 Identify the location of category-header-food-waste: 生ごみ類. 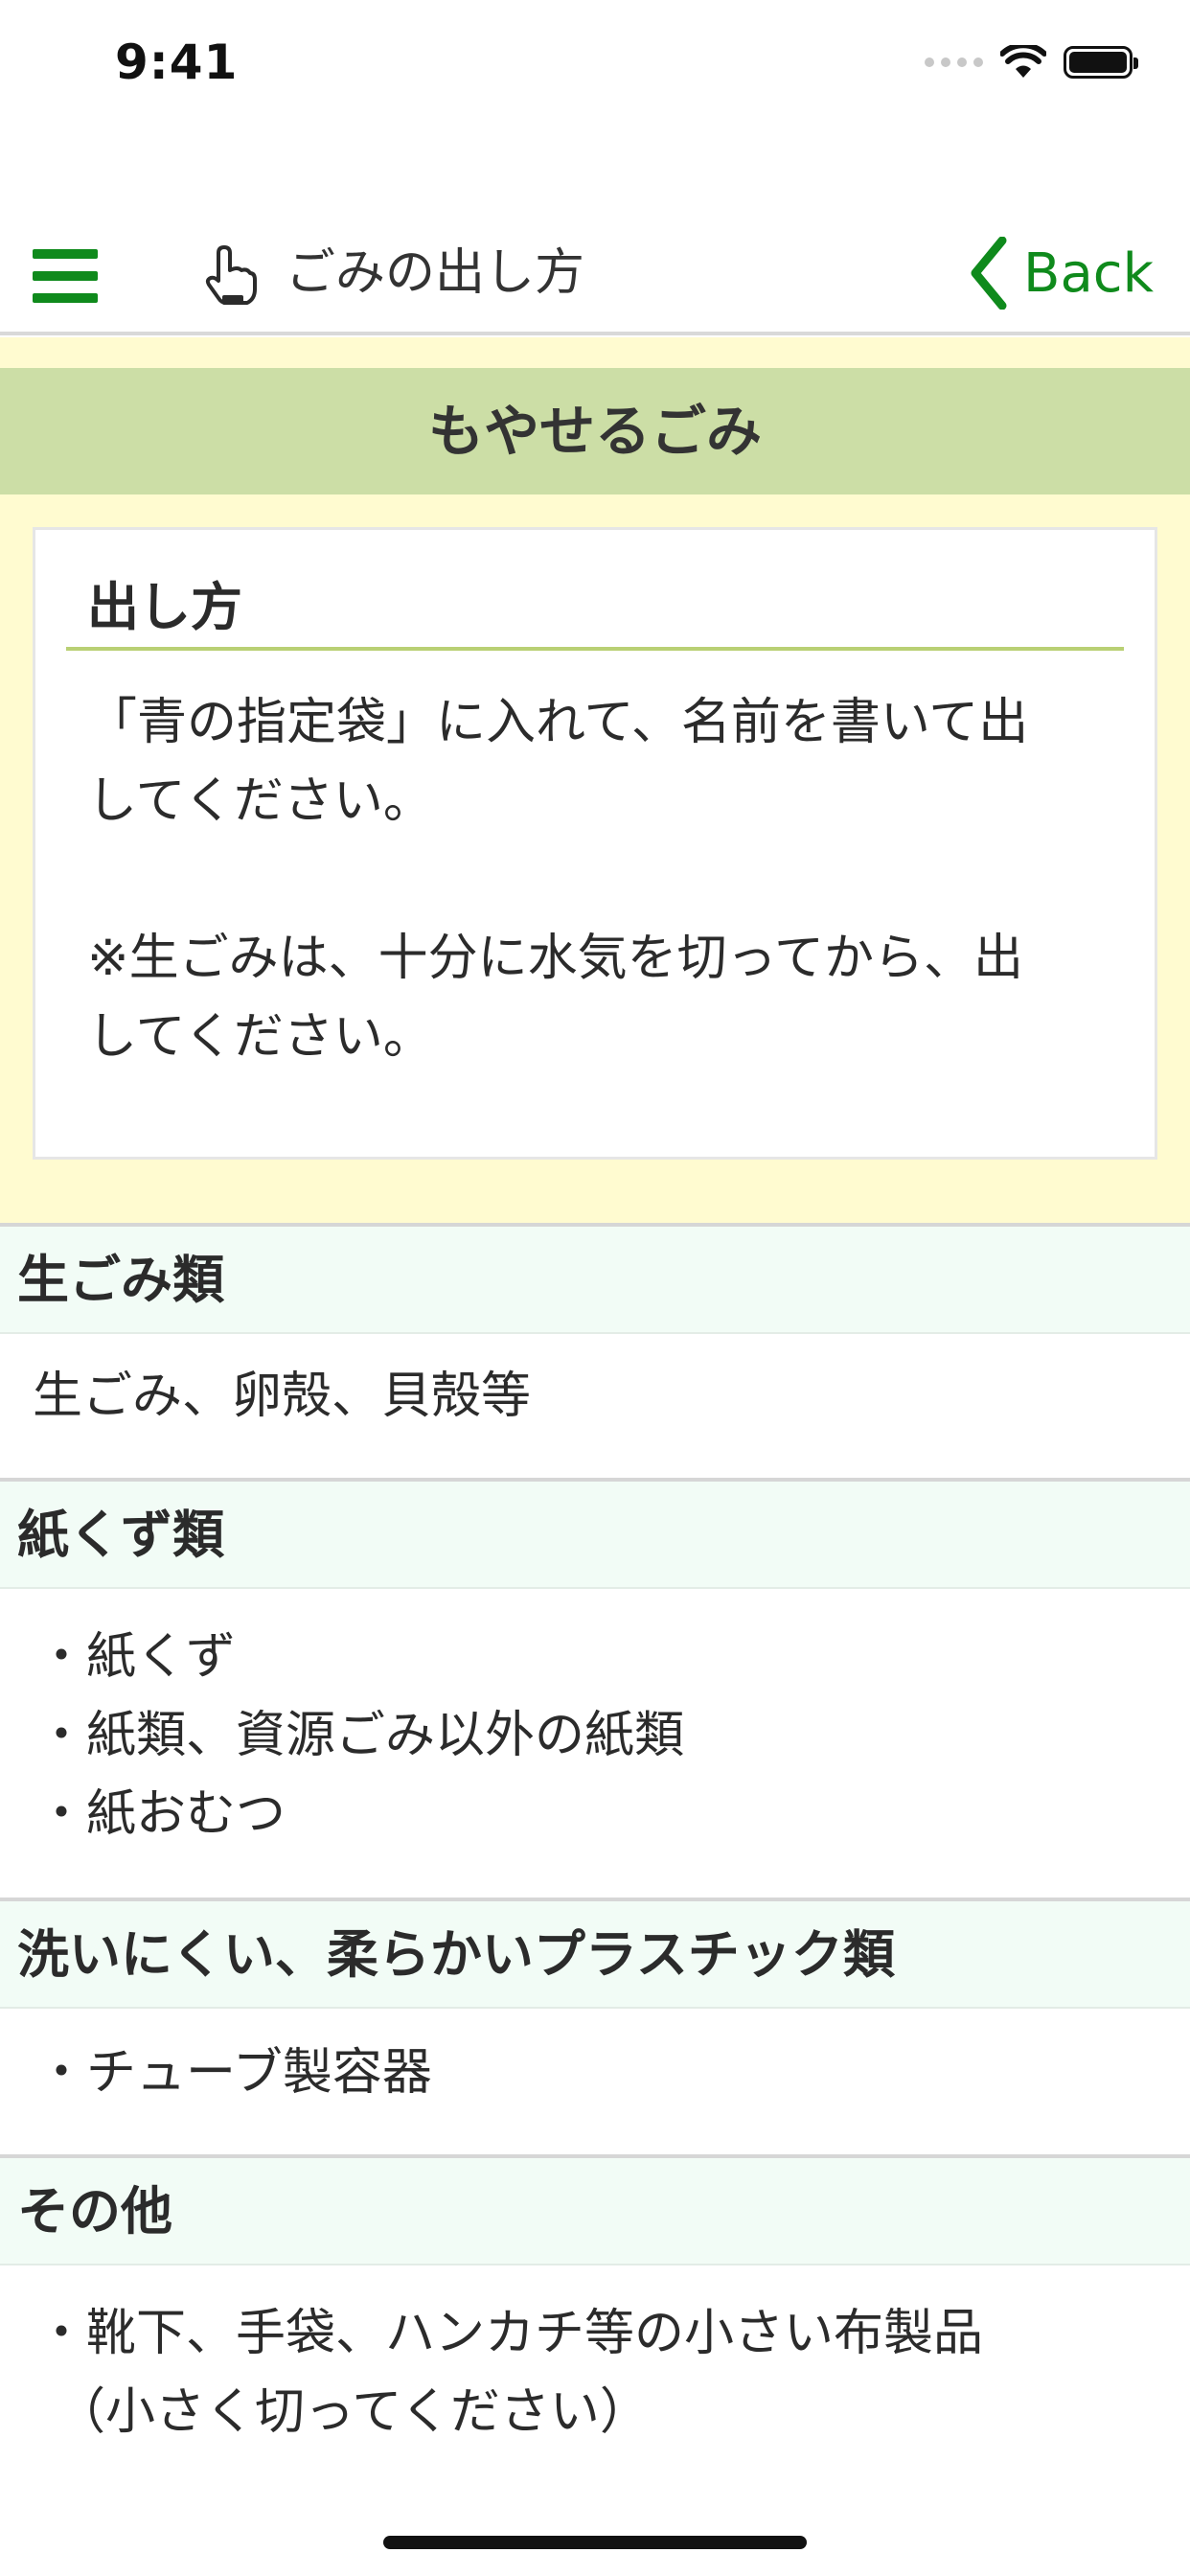
(595, 1278).